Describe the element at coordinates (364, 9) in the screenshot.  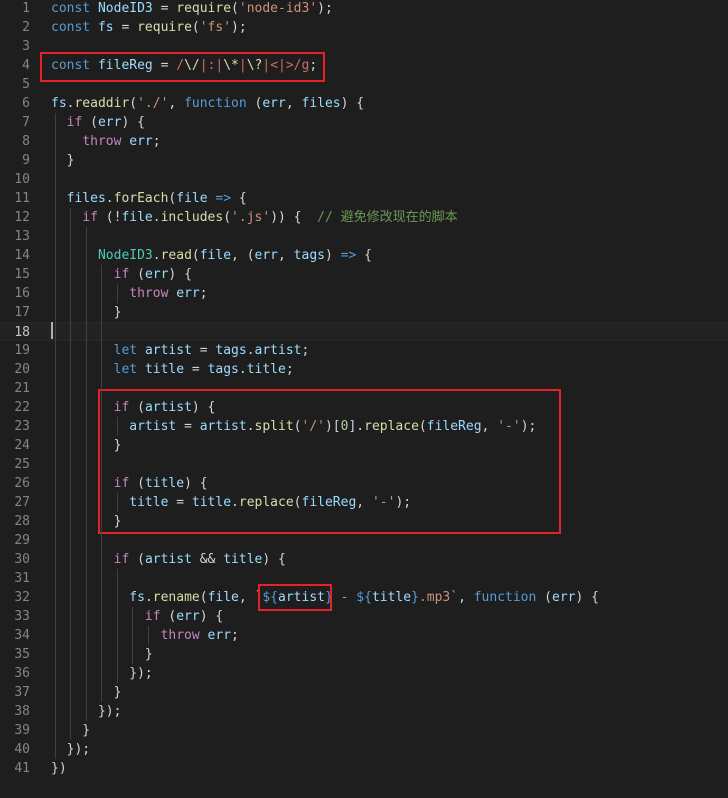
I see `code-line-1: 1 const NodeID3 = require('node-id3');` at that location.